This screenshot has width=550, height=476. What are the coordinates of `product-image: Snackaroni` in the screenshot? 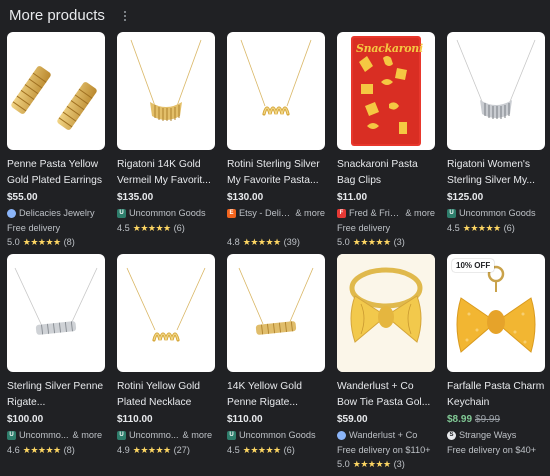 It's located at (386, 91).